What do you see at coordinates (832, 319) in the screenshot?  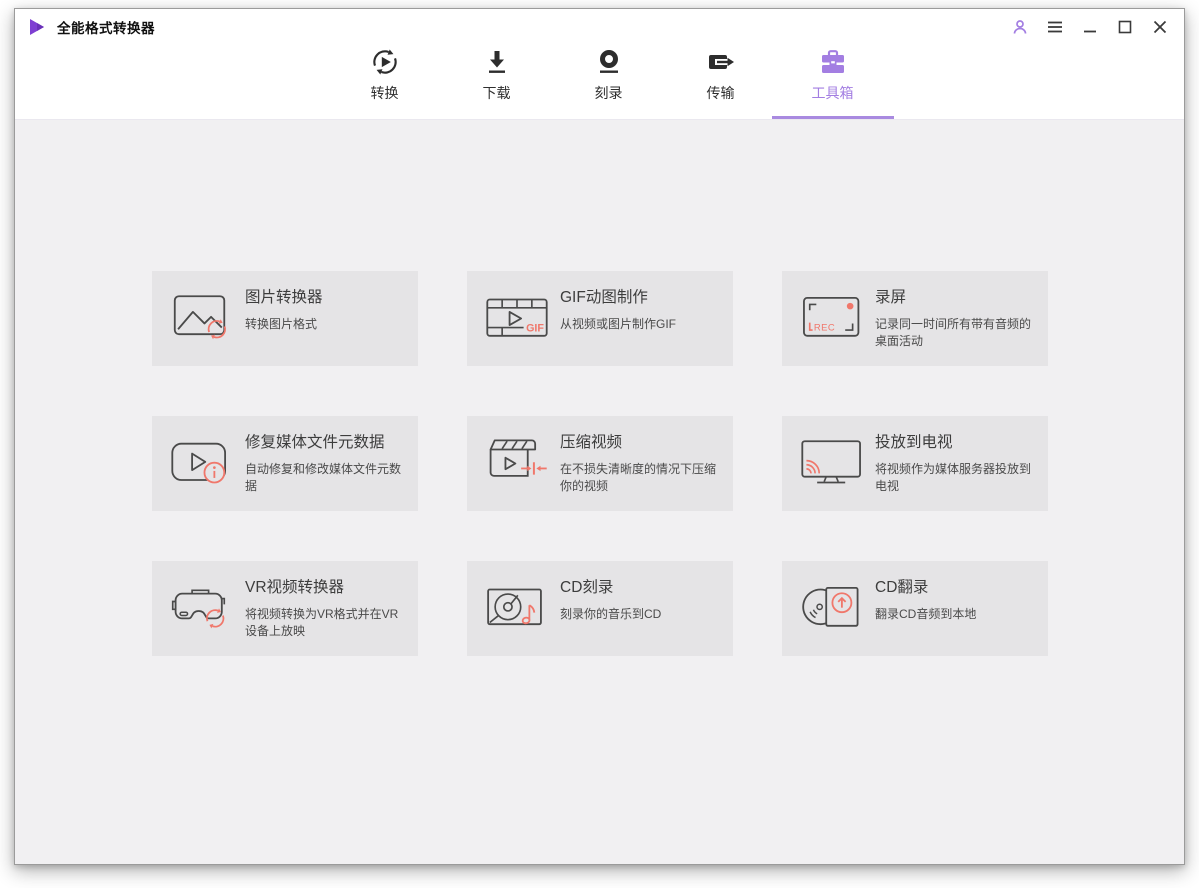 I see `screen-recorder-icon: REC` at bounding box center [832, 319].